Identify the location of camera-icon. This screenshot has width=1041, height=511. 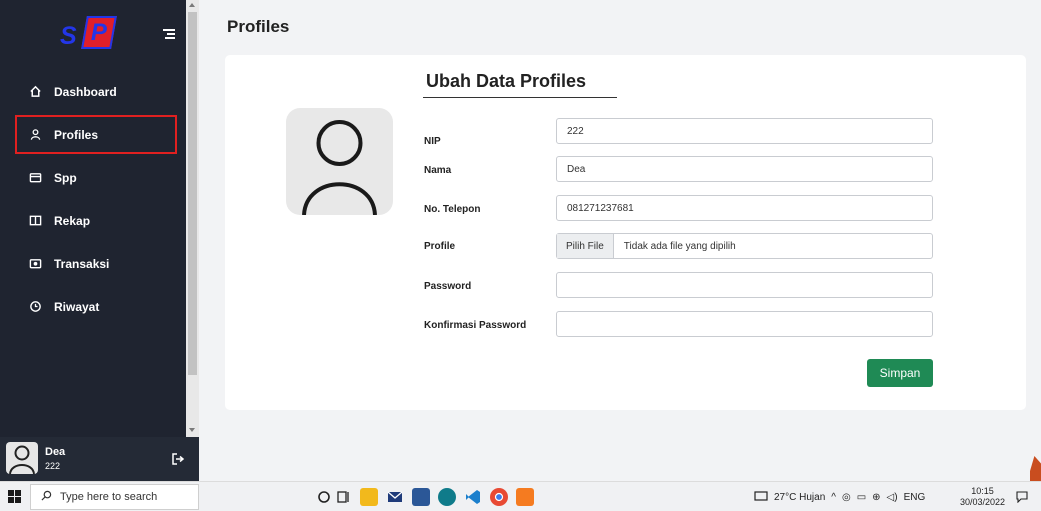
(35, 264).